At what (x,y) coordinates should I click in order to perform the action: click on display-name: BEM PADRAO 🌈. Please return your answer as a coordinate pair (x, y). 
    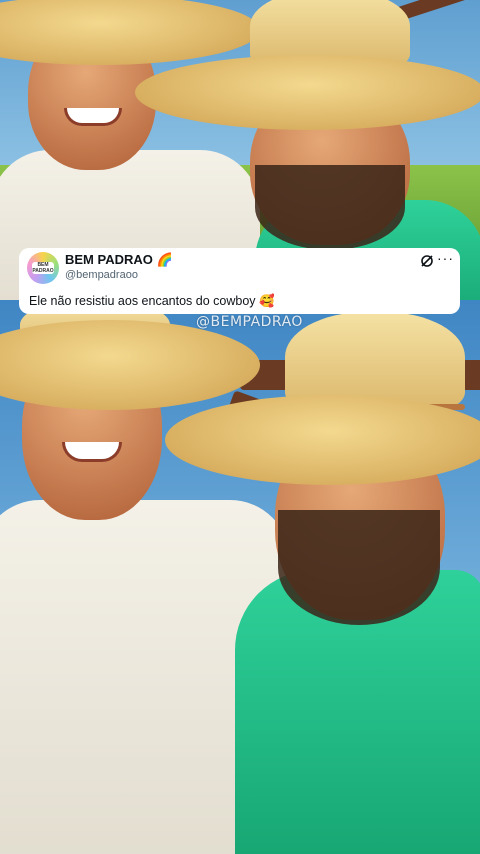
    Looking at the image, I should click on (119, 260).